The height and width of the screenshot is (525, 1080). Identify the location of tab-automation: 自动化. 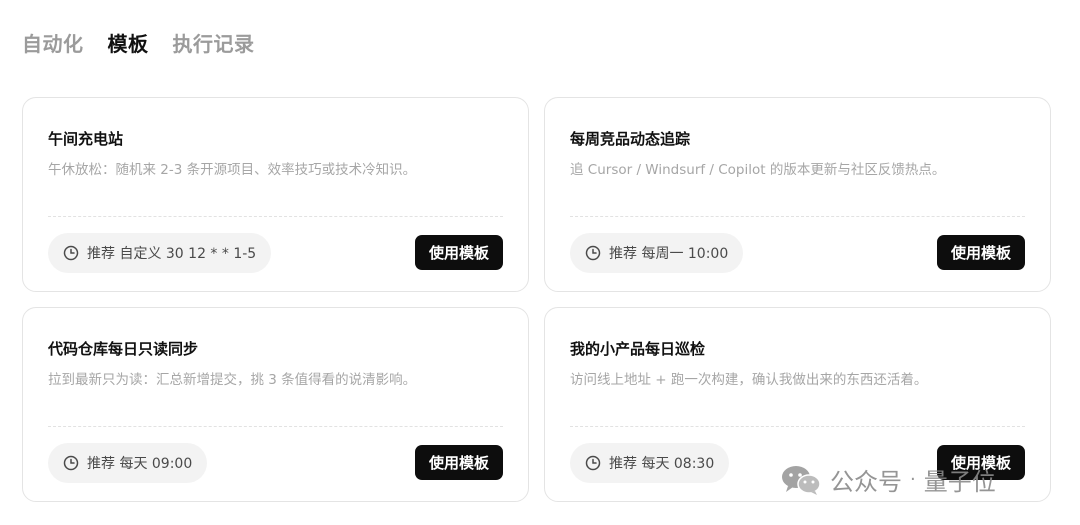
(53, 42).